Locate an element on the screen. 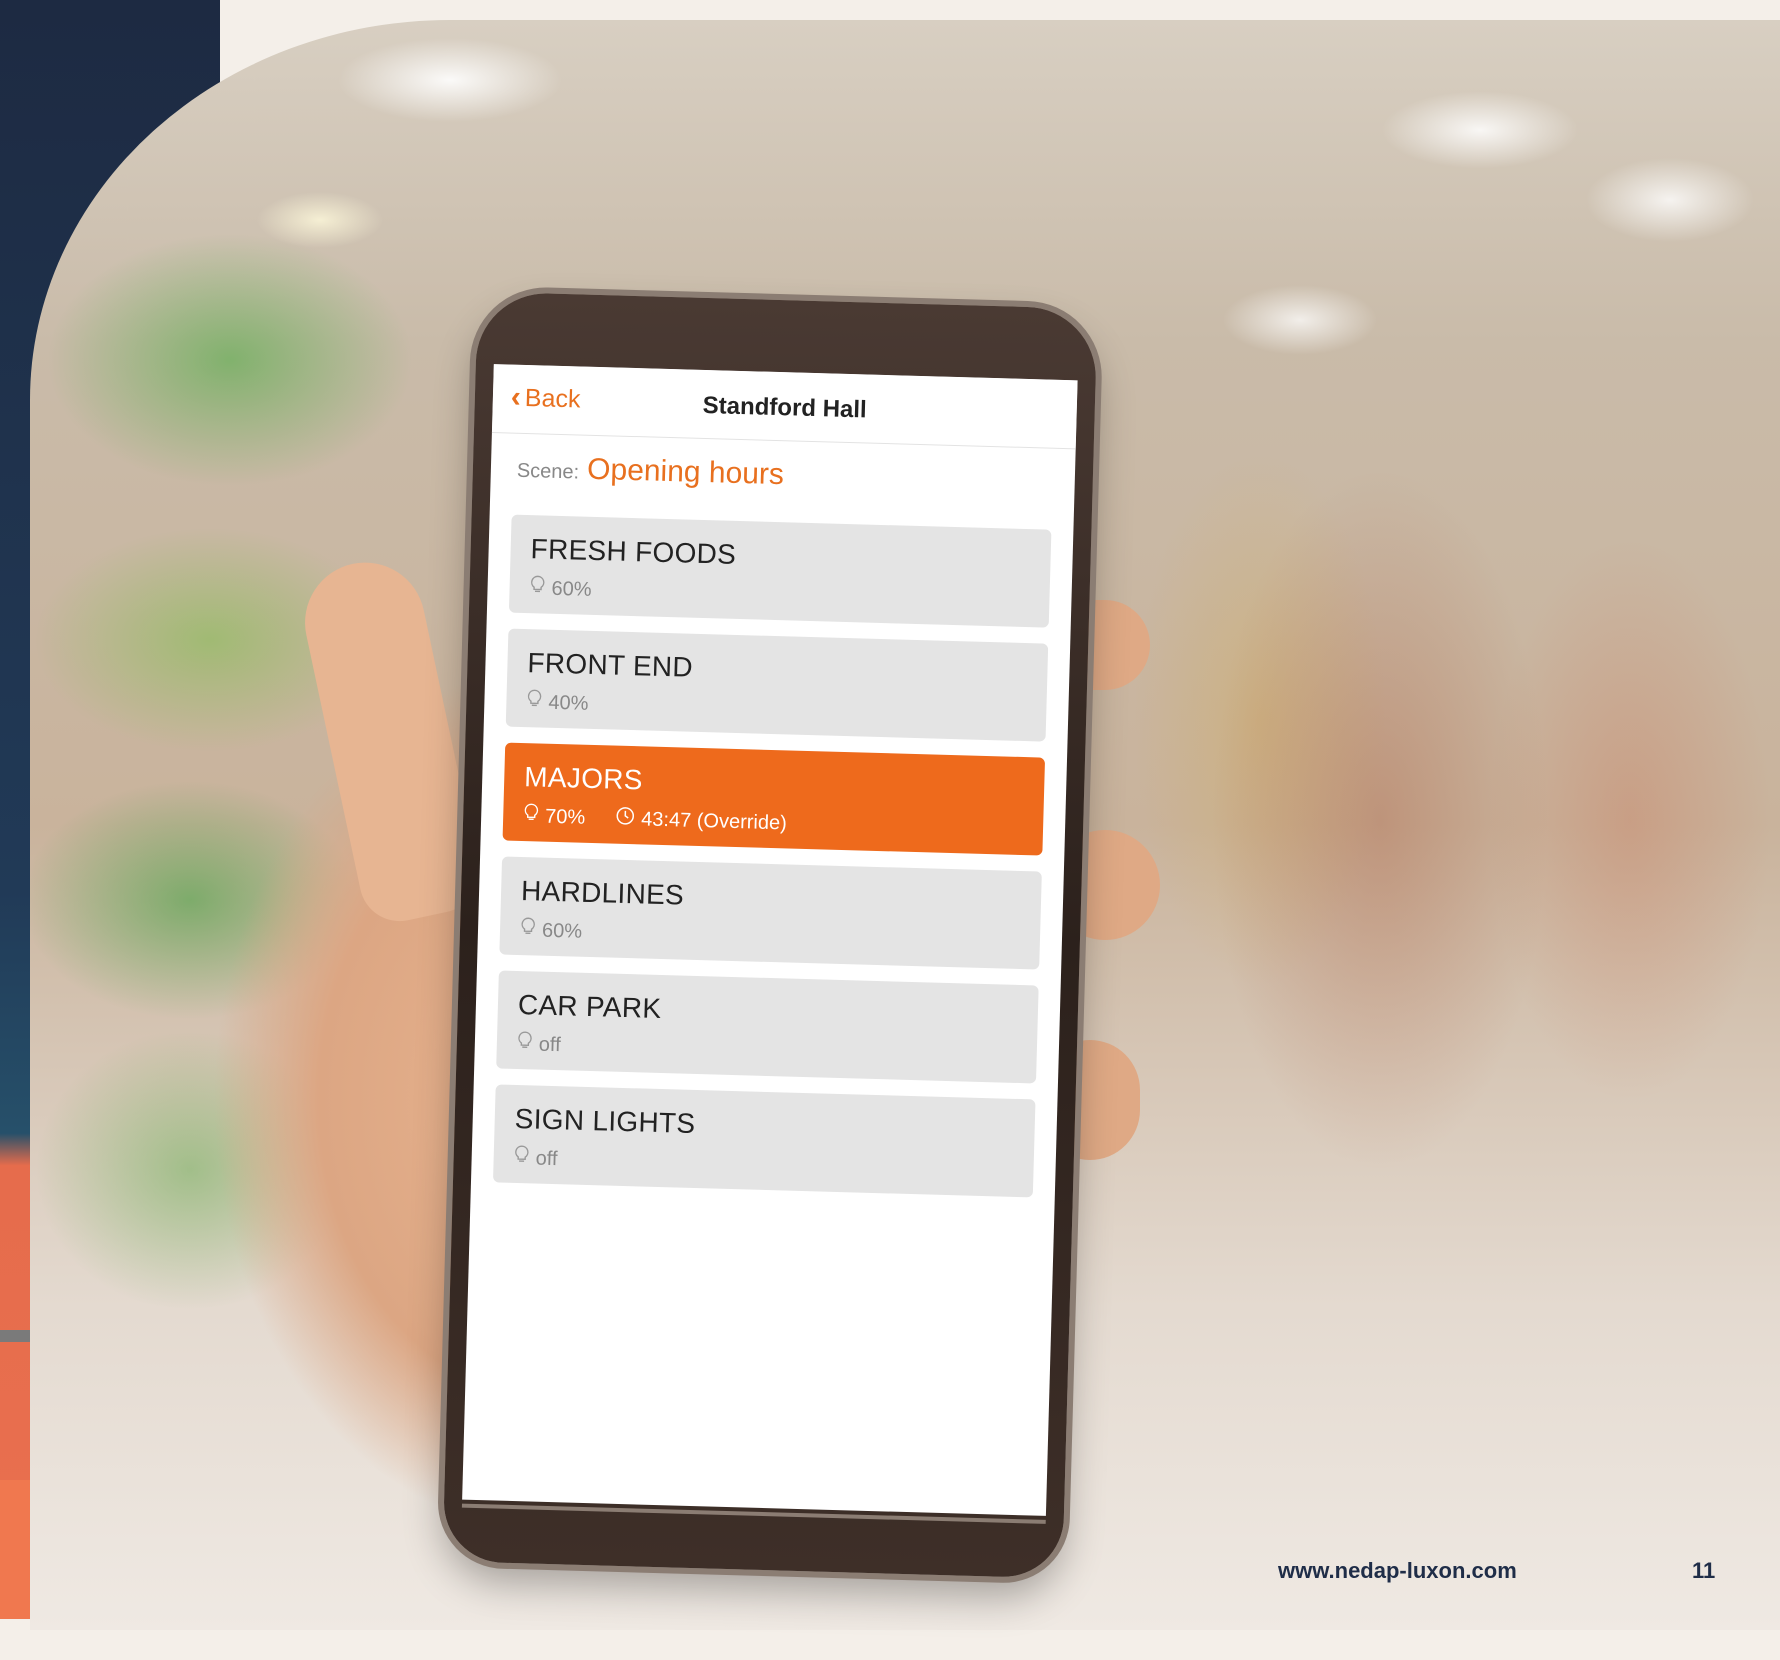  zone-name: CAR PARK is located at coordinates (590, 1007).